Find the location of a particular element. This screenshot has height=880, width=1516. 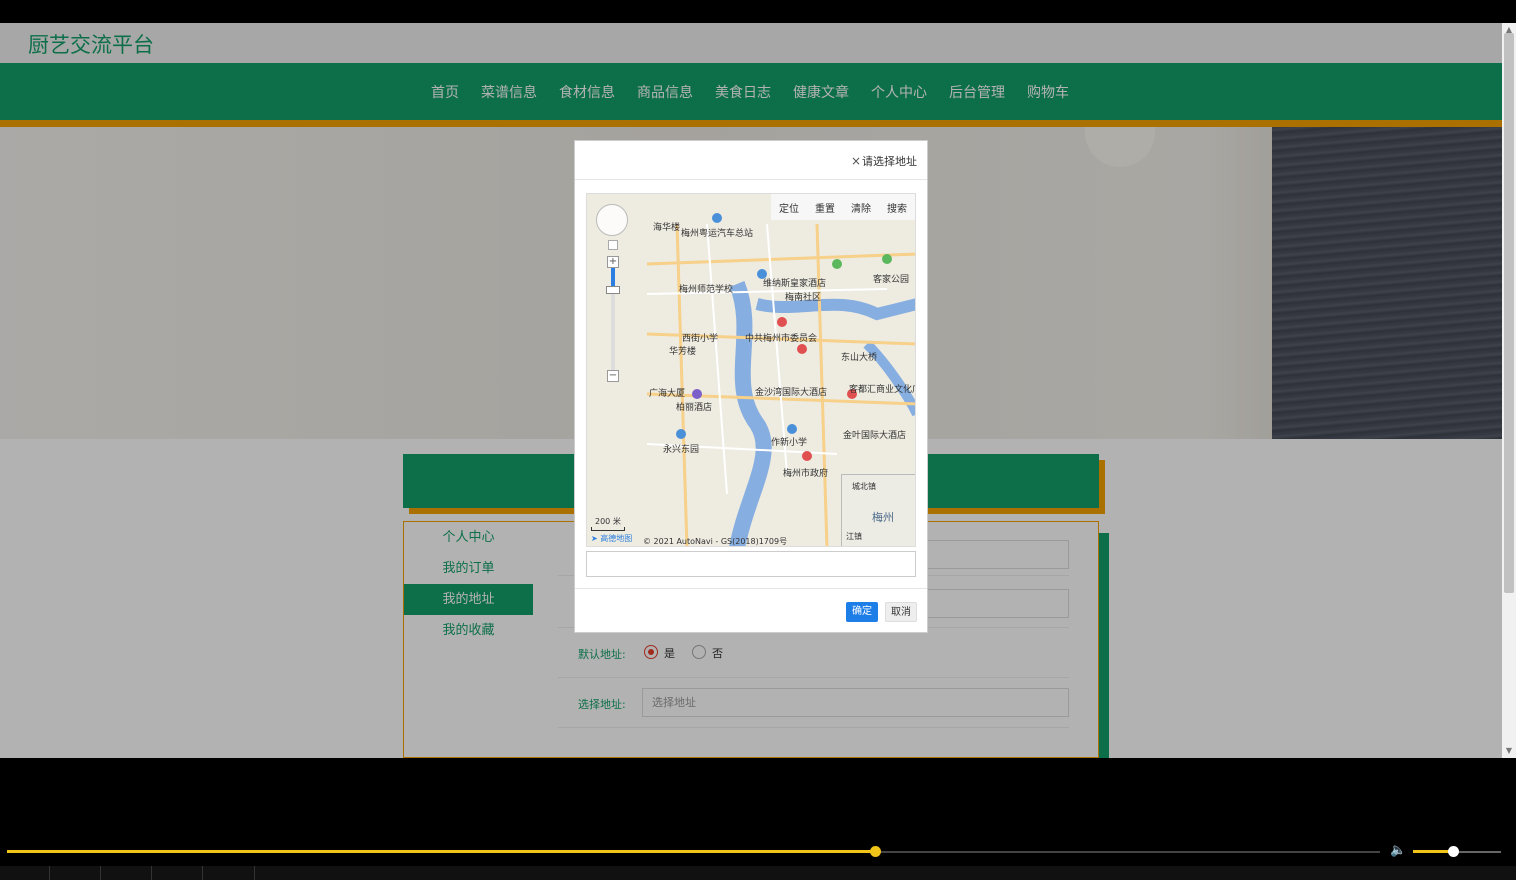

map-locate-dot is located at coordinates (613, 245).